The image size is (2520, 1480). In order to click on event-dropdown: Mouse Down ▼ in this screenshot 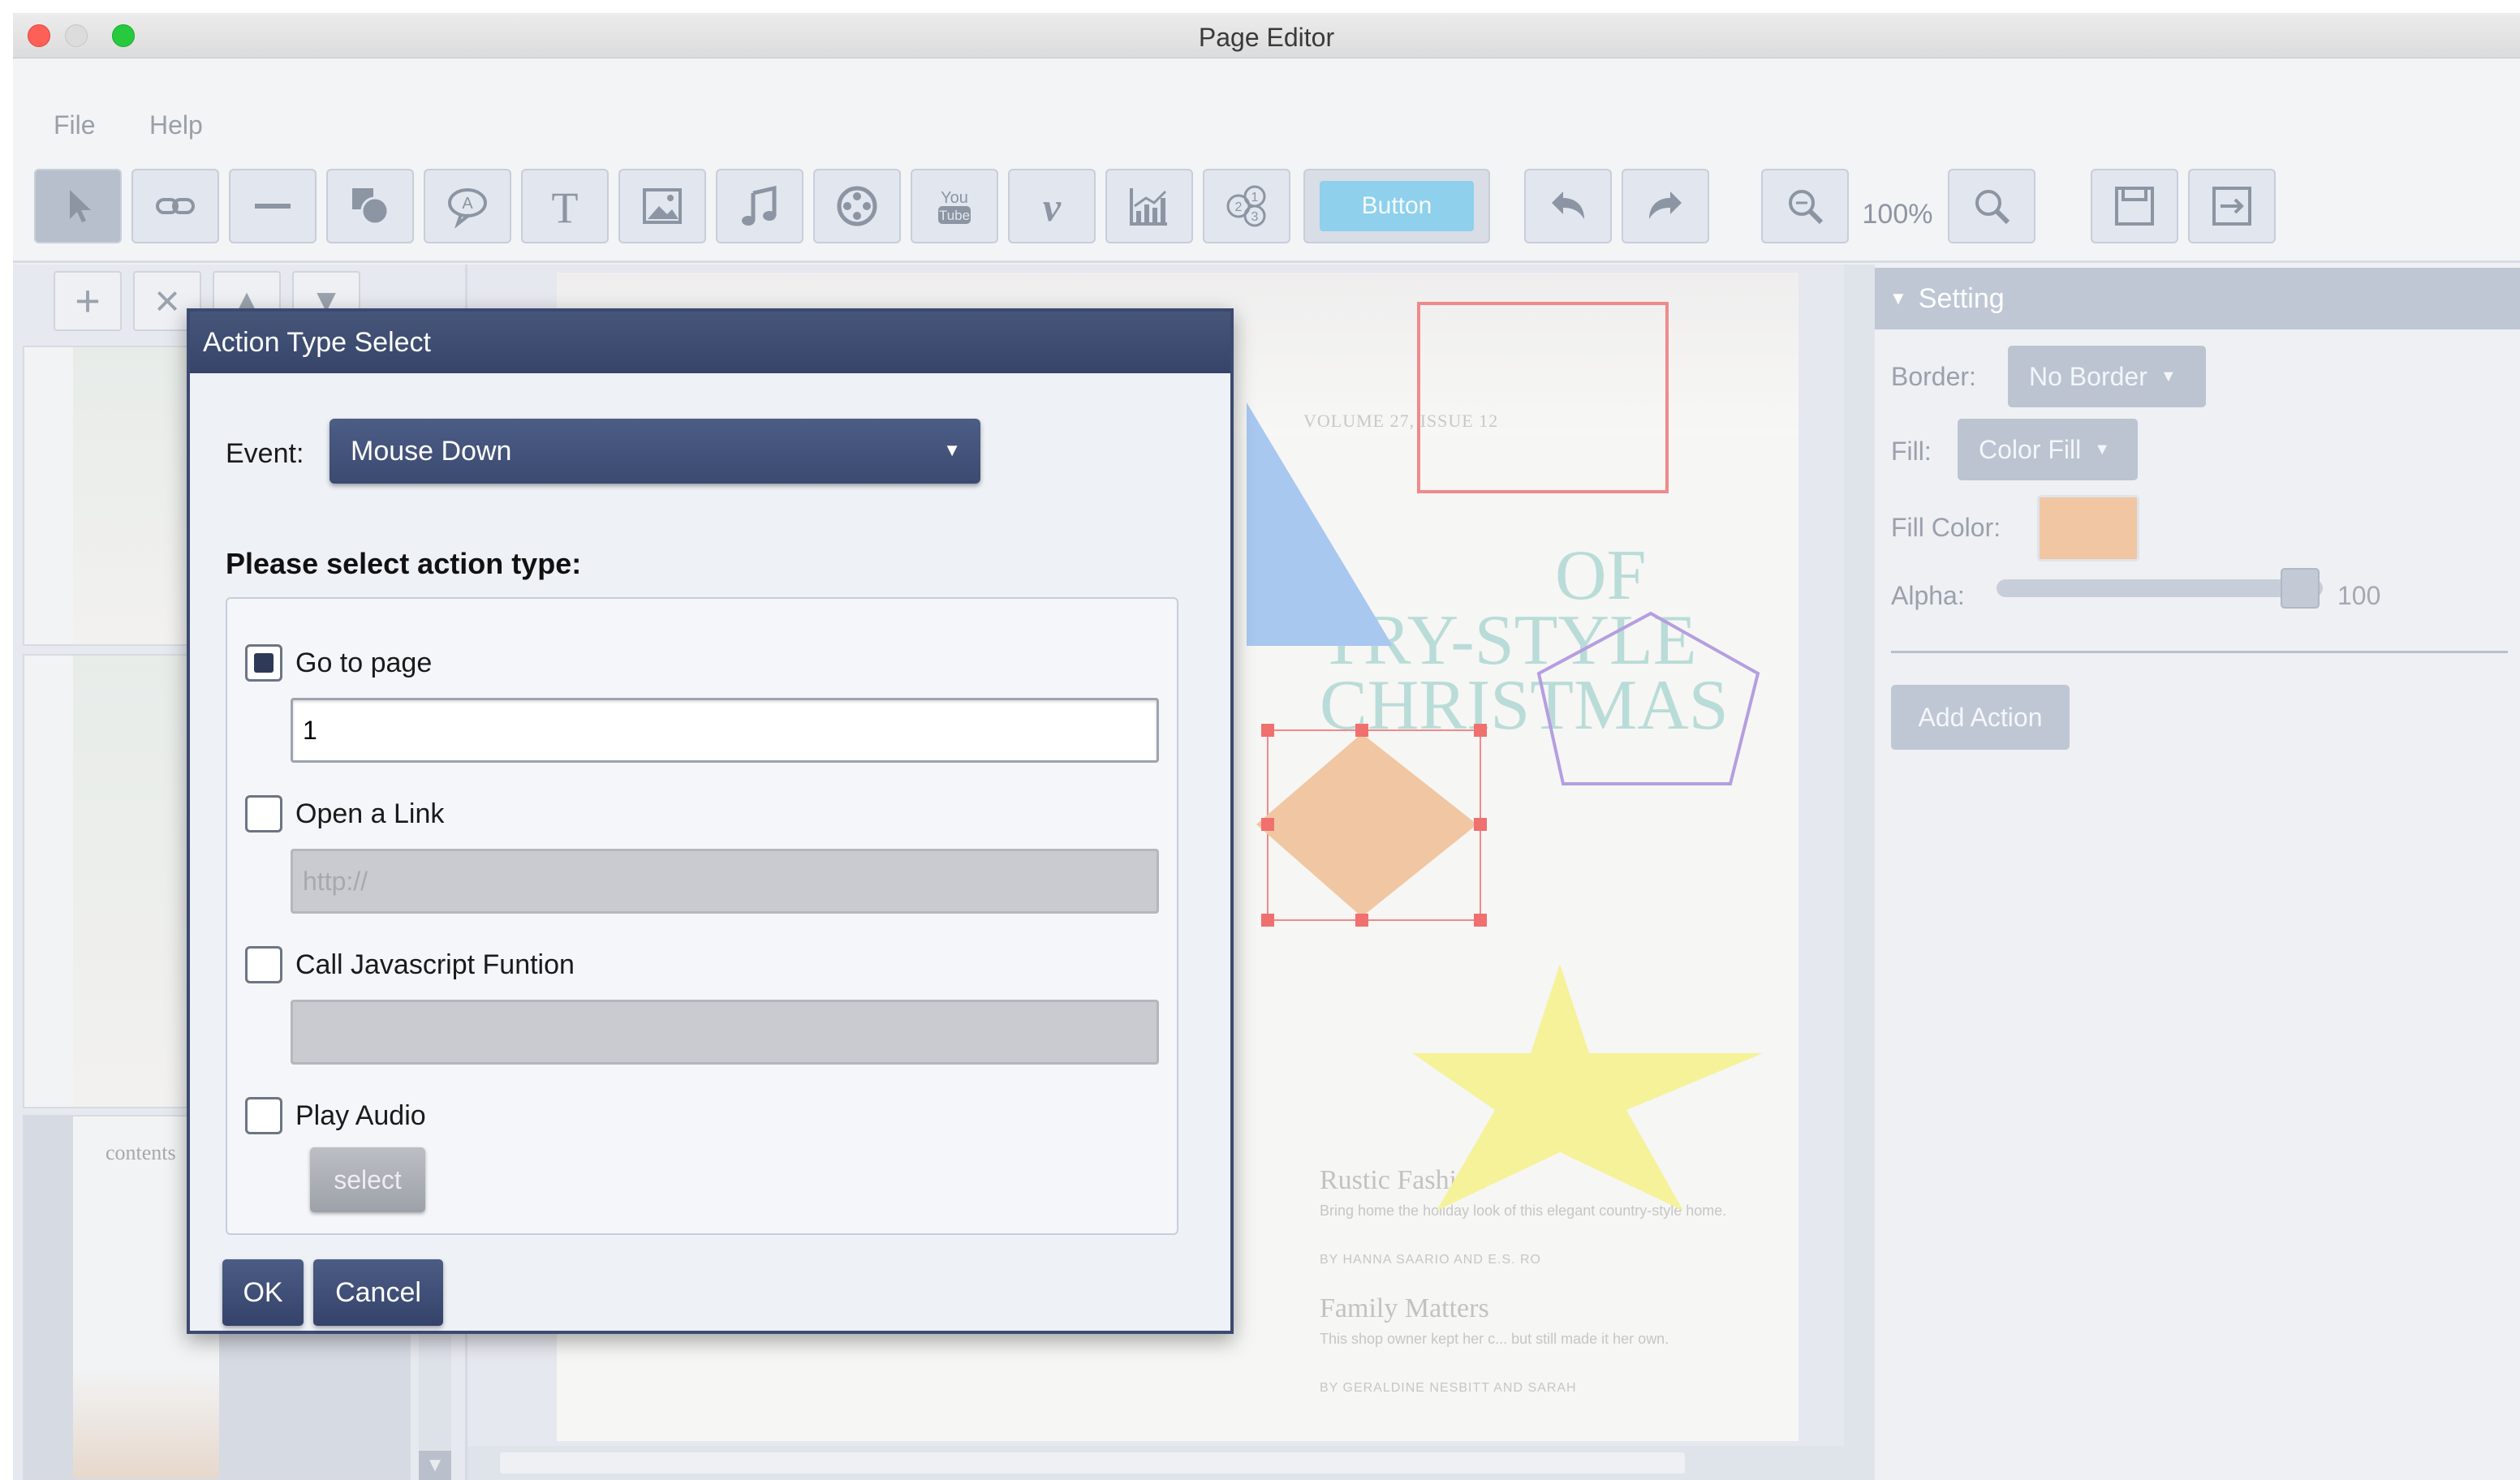, I will do `click(655, 451)`.